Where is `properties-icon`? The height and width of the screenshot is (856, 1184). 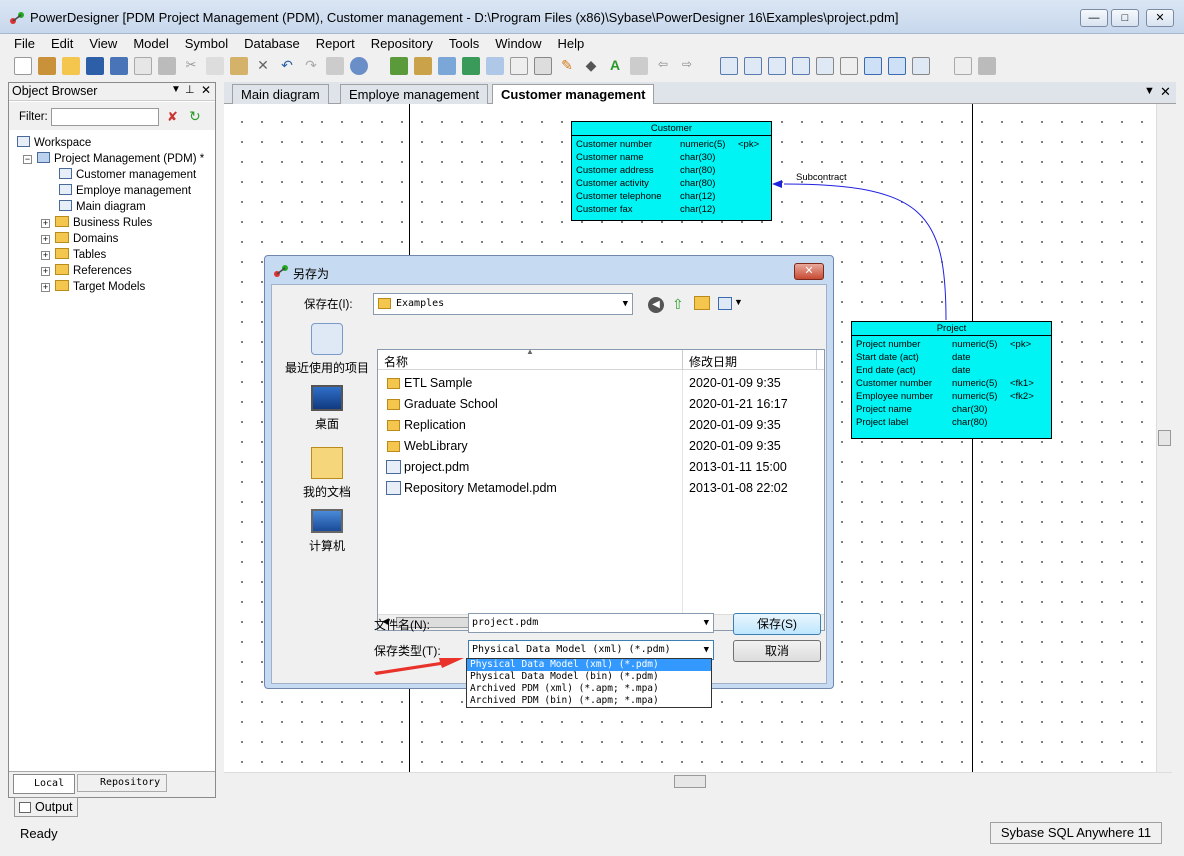
properties-icon is located at coordinates (335, 66).